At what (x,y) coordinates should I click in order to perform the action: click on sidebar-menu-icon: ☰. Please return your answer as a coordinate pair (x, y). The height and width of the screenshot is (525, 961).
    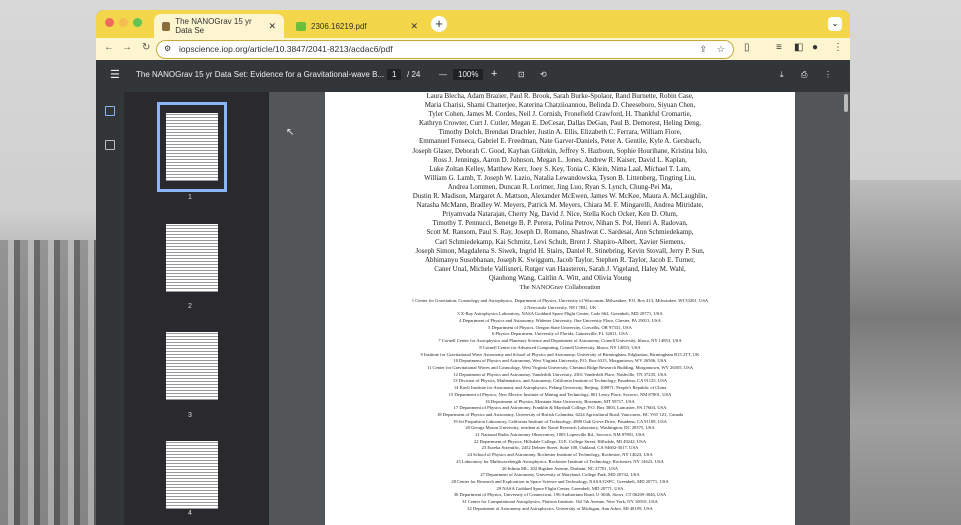
    Looking at the image, I should click on (115, 74).